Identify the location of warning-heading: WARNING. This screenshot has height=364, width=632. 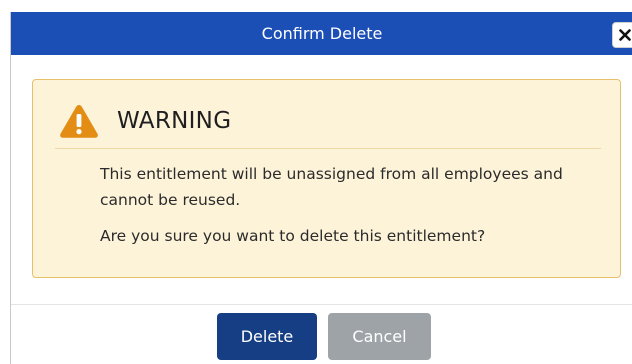
(145, 121).